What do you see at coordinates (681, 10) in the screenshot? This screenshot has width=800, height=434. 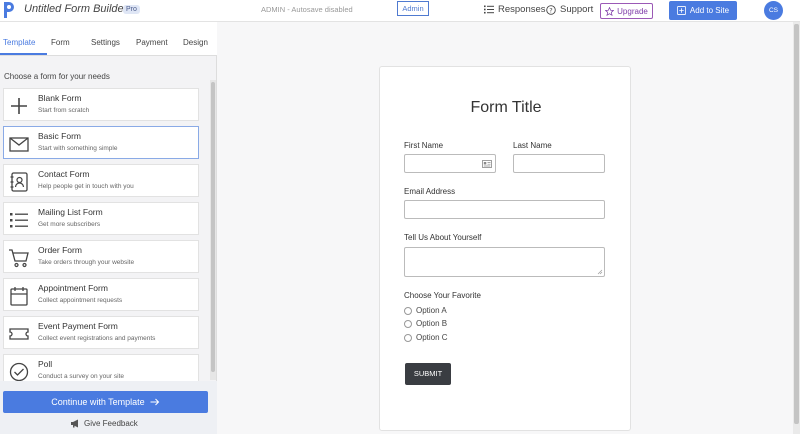 I see `add-square-icon` at bounding box center [681, 10].